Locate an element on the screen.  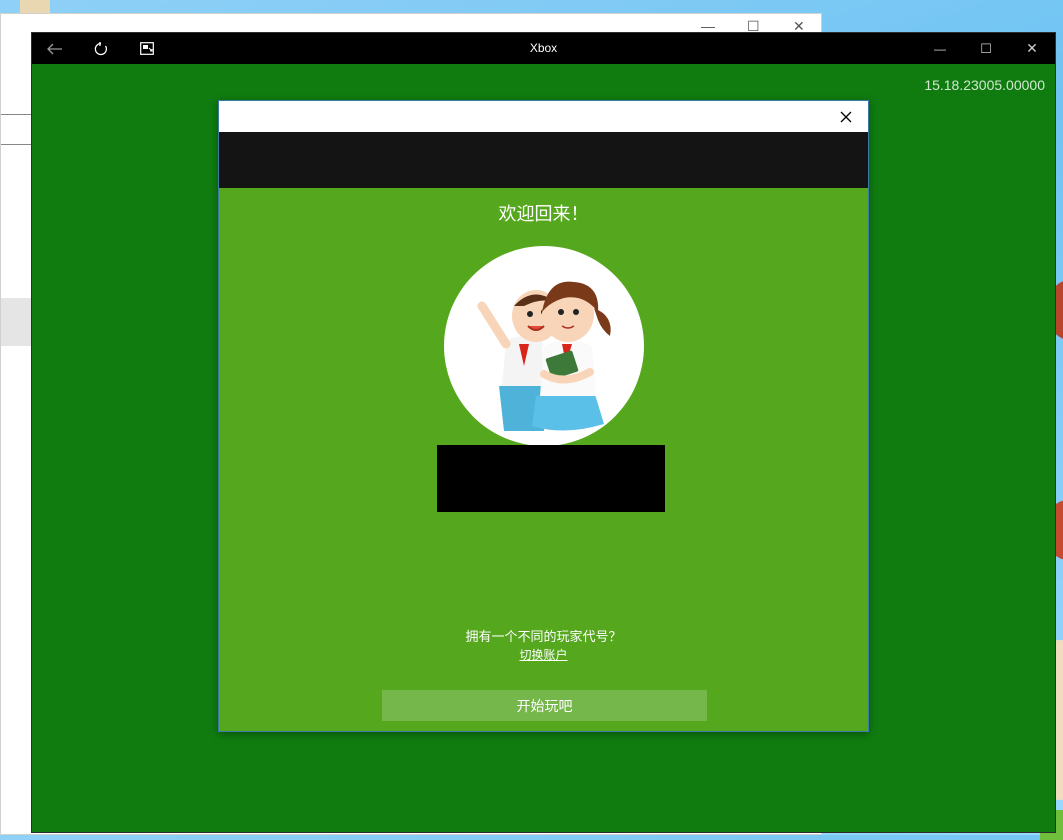
refresh-icon is located at coordinates (100, 48).